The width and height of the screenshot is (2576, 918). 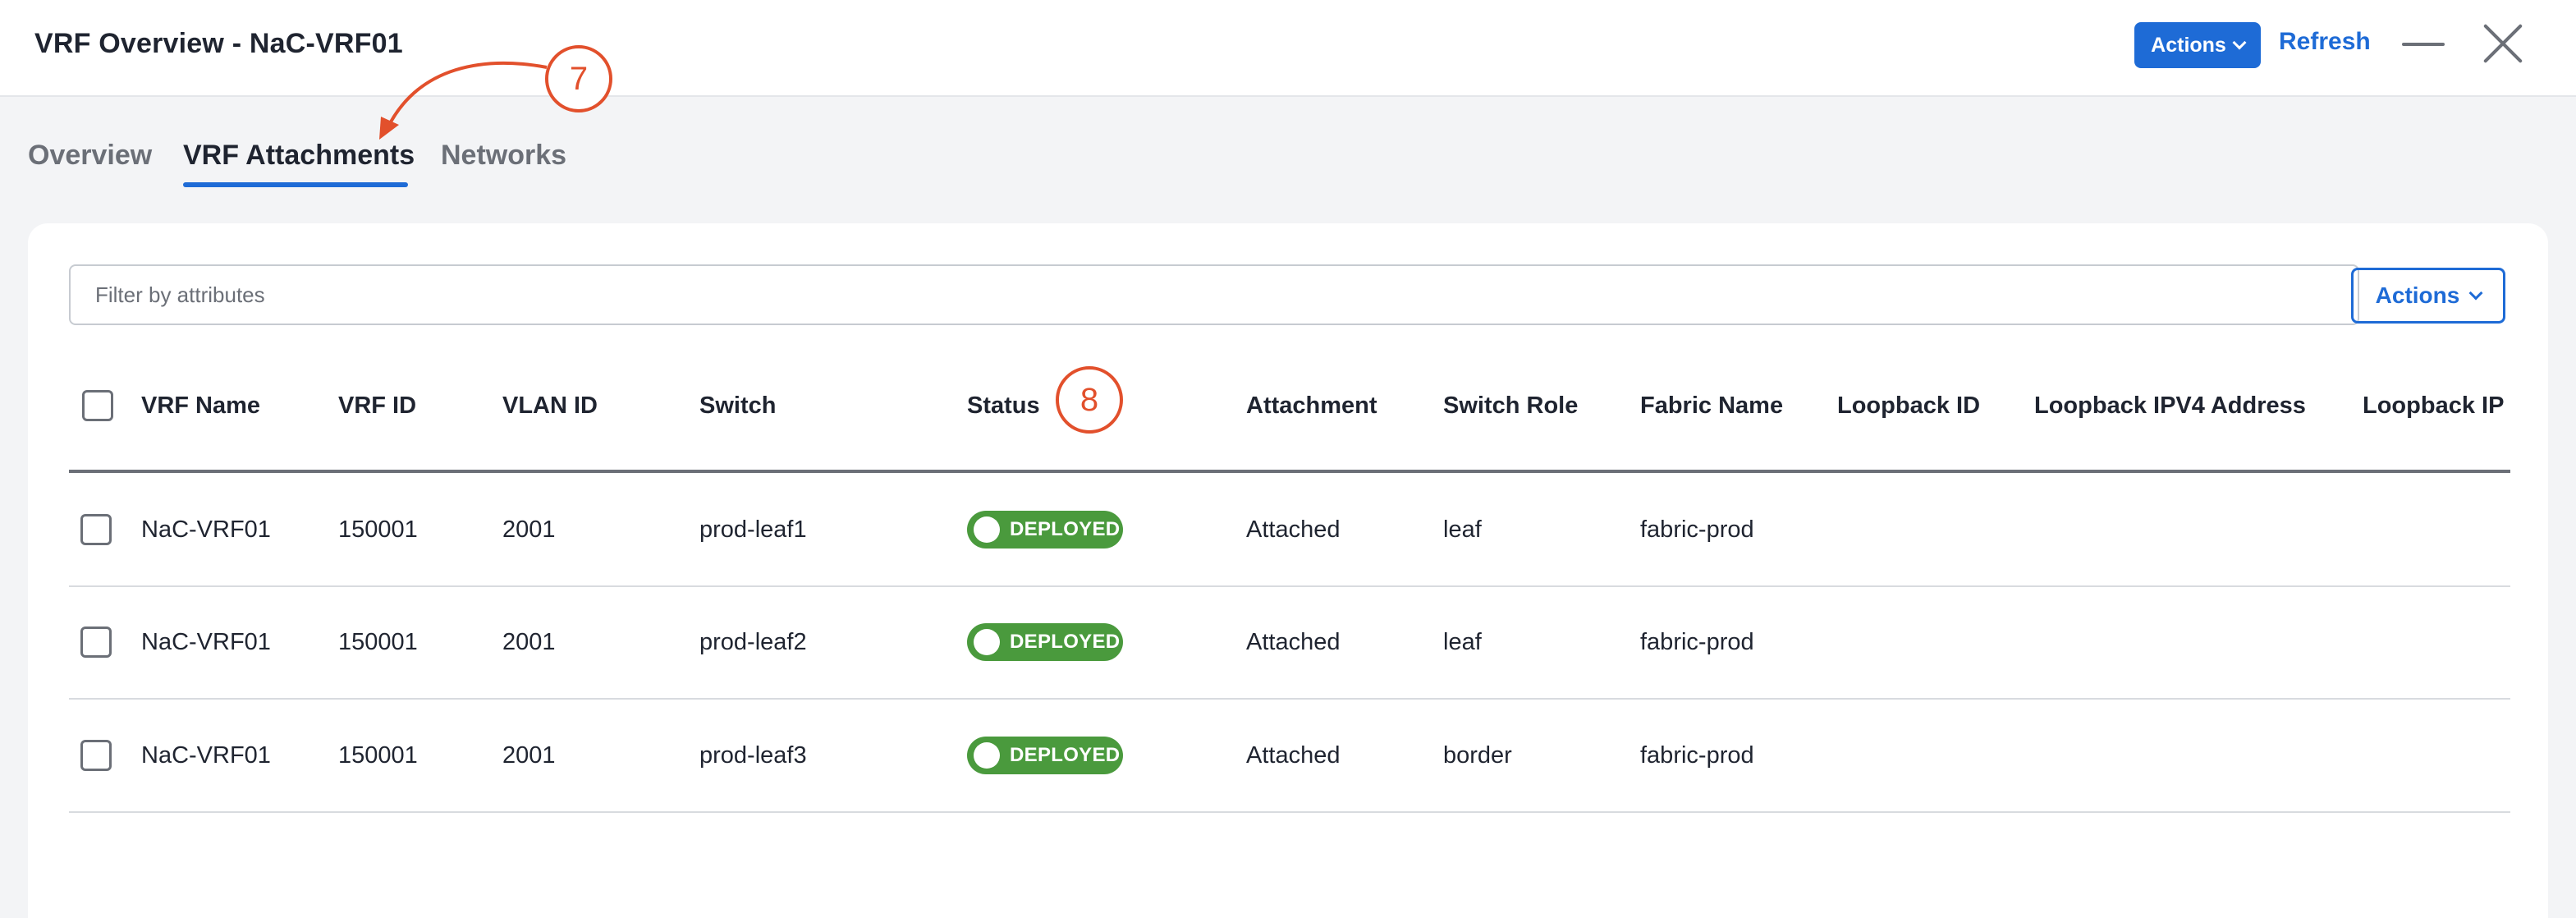 I want to click on minimize-icon, so click(x=2423, y=45).